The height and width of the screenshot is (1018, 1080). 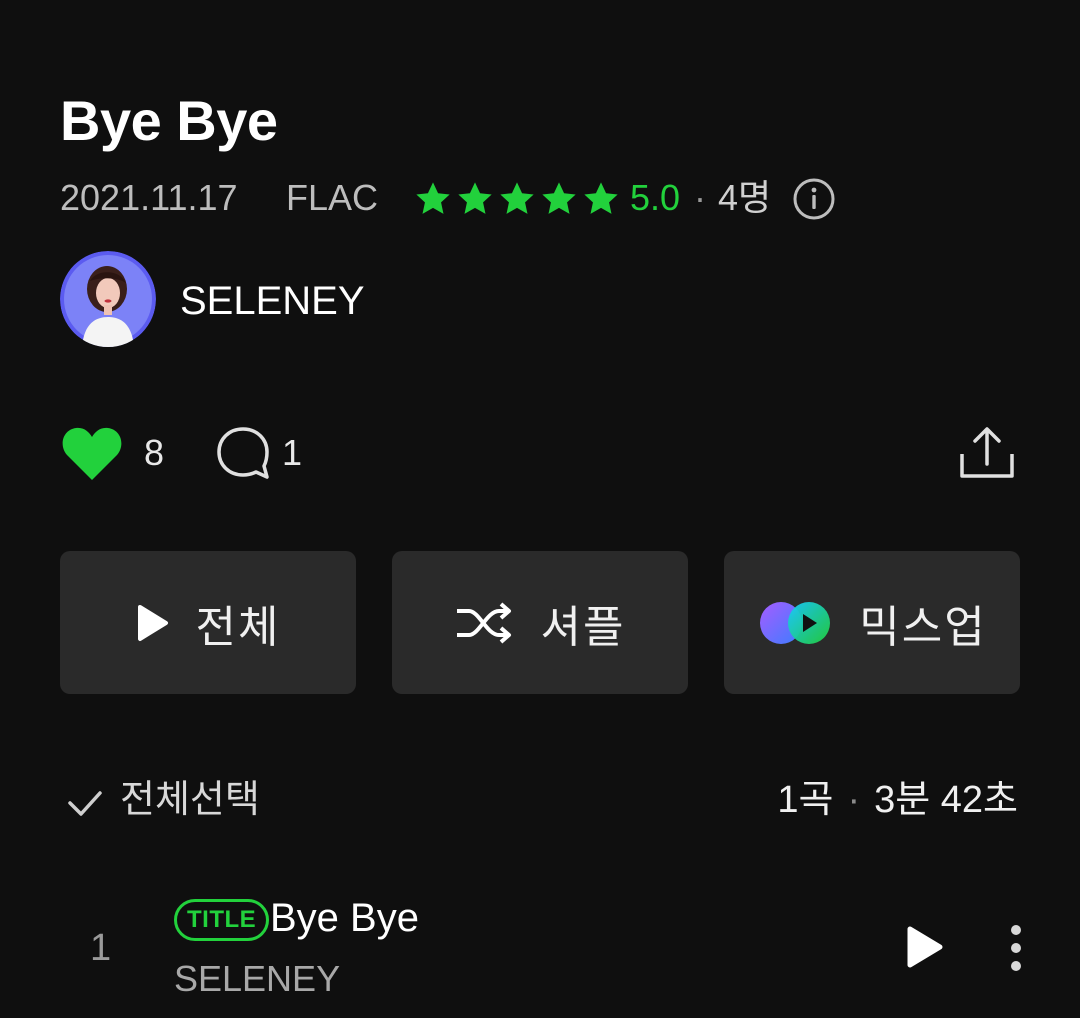 I want to click on shuffle-button: 셔플, so click(x=540, y=622).